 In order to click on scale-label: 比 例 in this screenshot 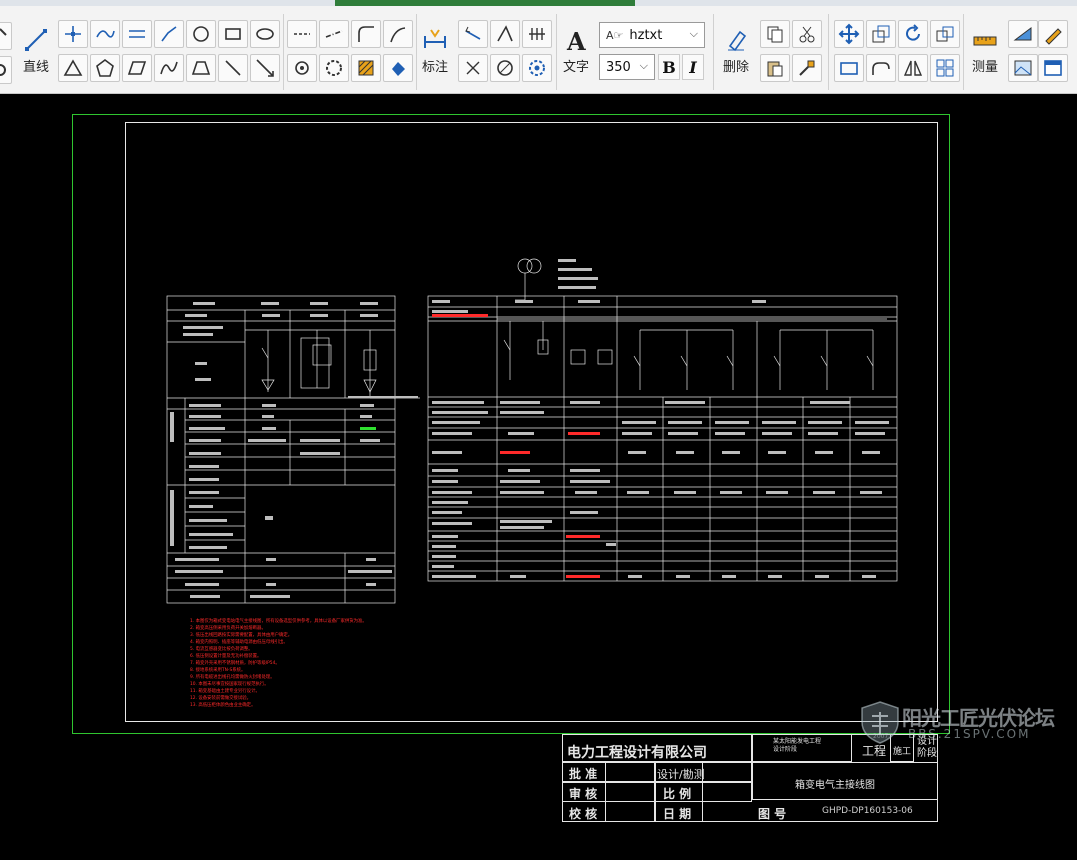, I will do `click(677, 794)`.